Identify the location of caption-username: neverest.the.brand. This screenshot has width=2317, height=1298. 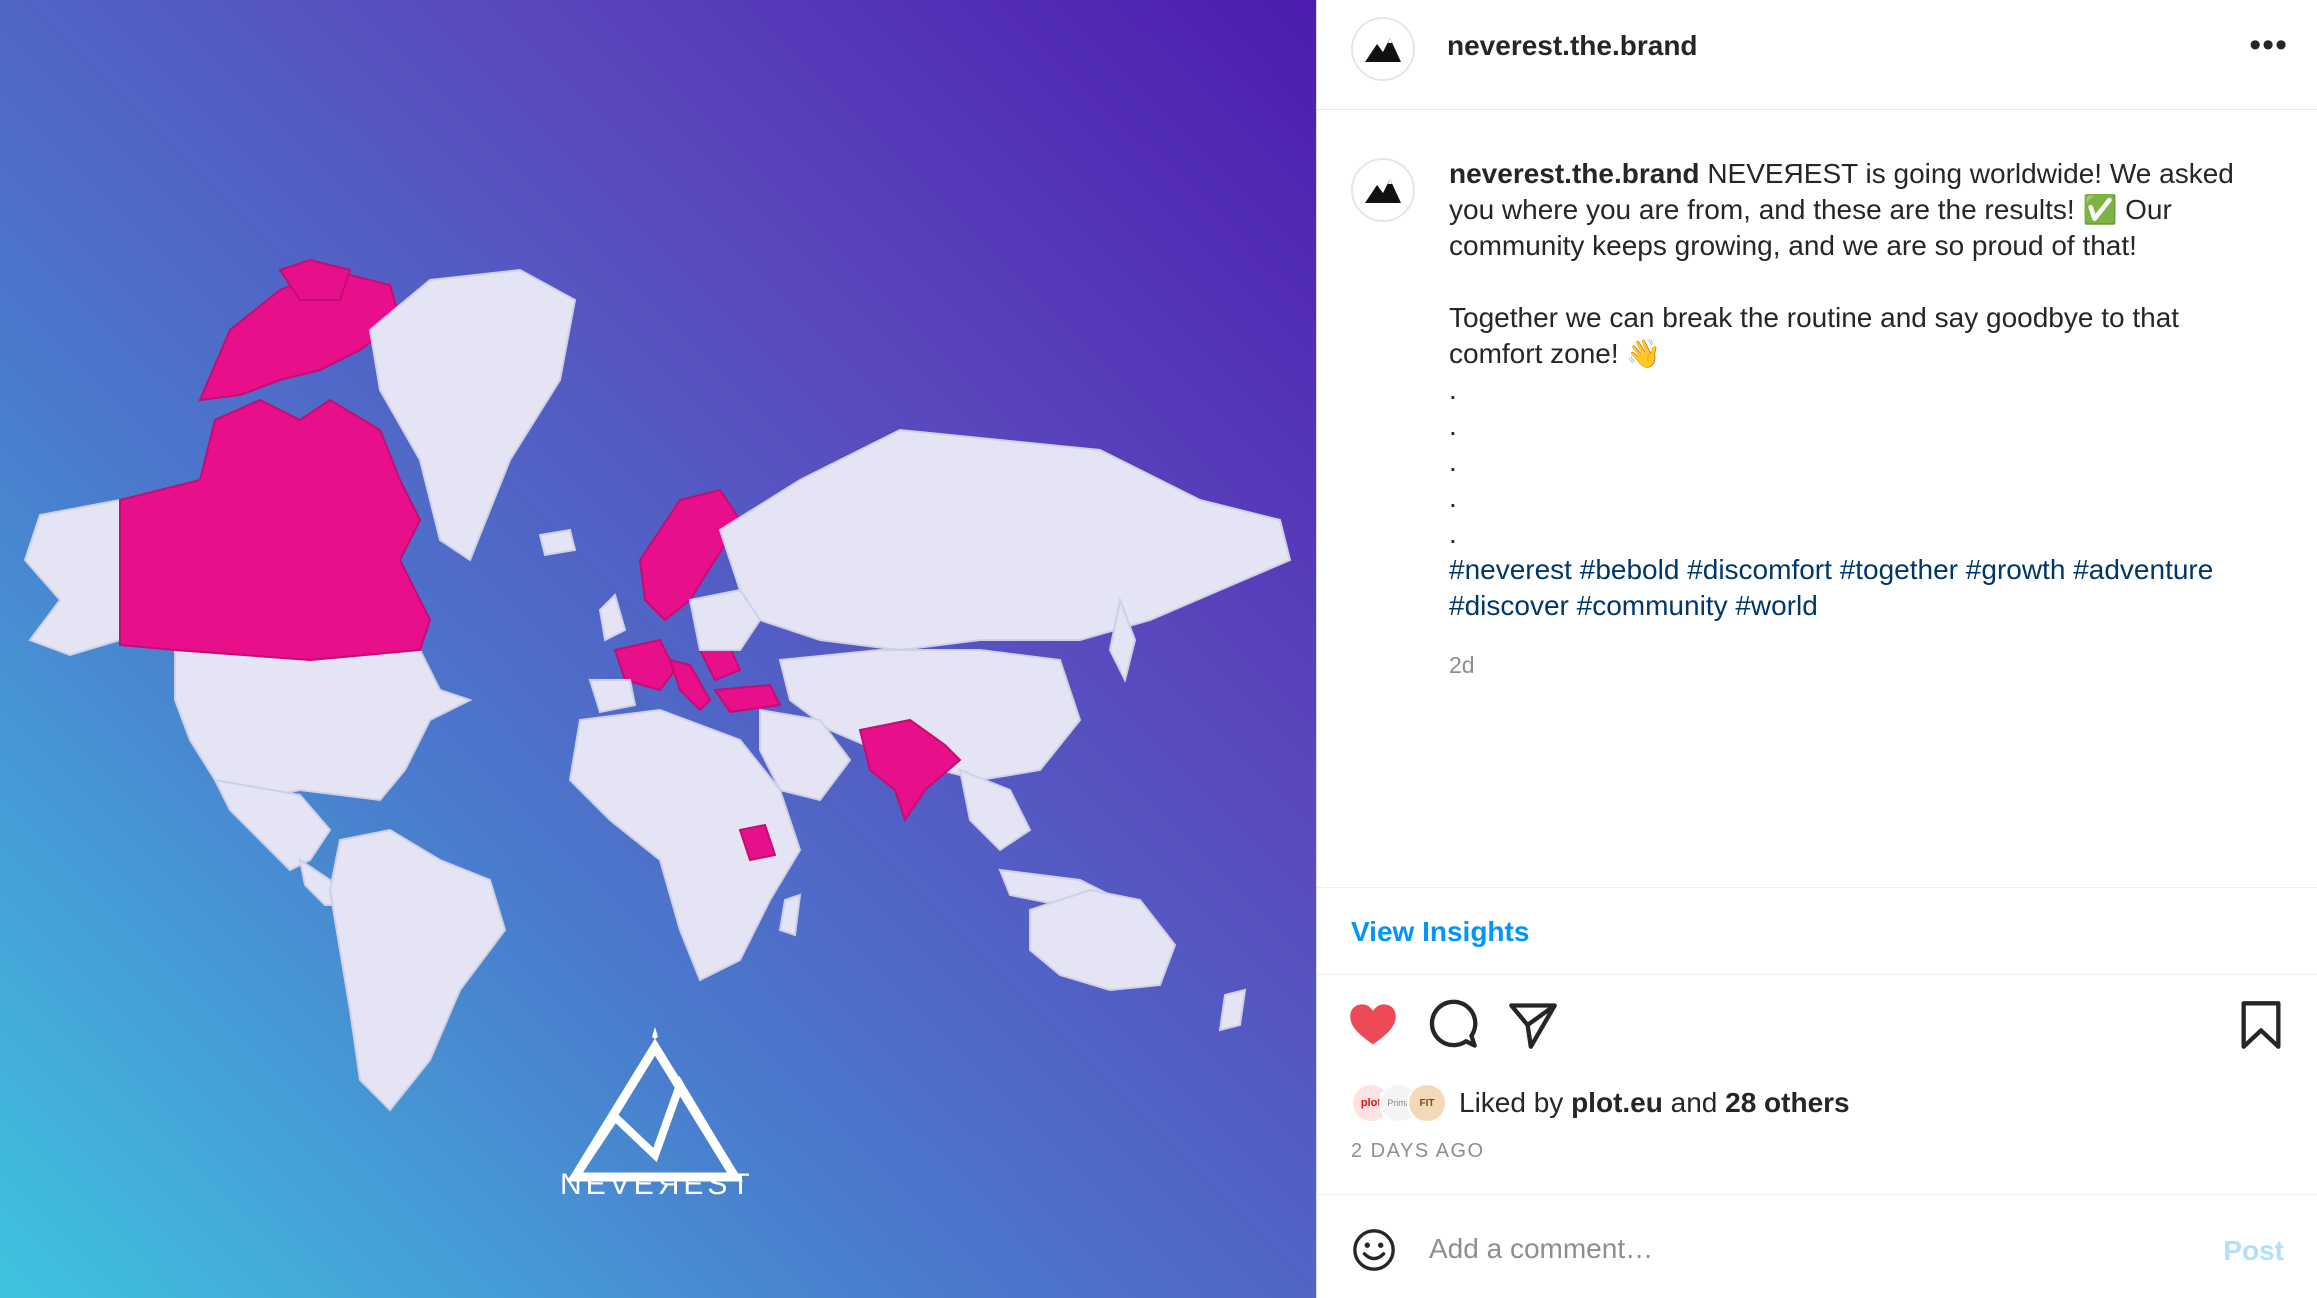
(1574, 173).